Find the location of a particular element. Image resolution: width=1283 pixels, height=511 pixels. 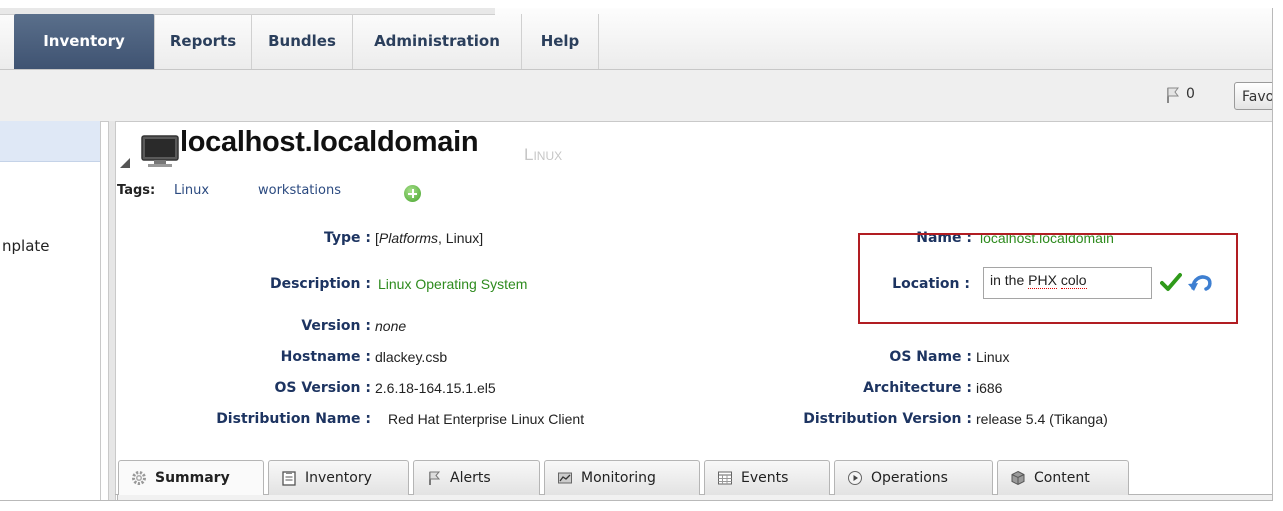

calendar-icon is located at coordinates (725, 478).